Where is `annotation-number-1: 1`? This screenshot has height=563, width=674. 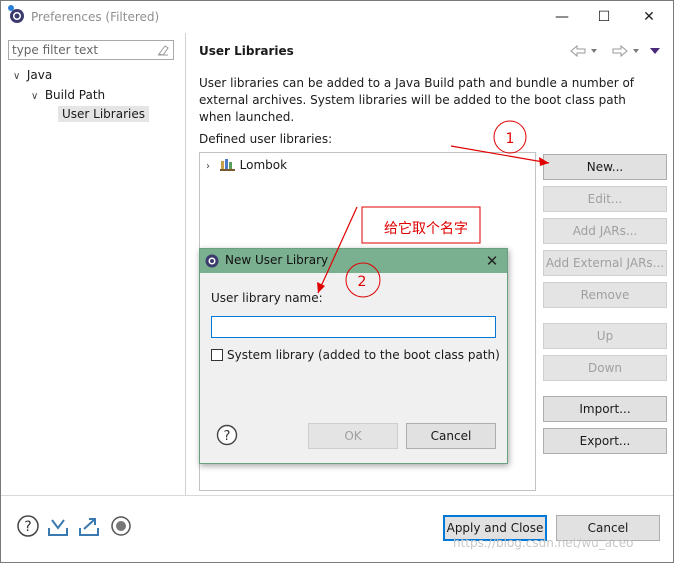 annotation-number-1: 1 is located at coordinates (510, 139).